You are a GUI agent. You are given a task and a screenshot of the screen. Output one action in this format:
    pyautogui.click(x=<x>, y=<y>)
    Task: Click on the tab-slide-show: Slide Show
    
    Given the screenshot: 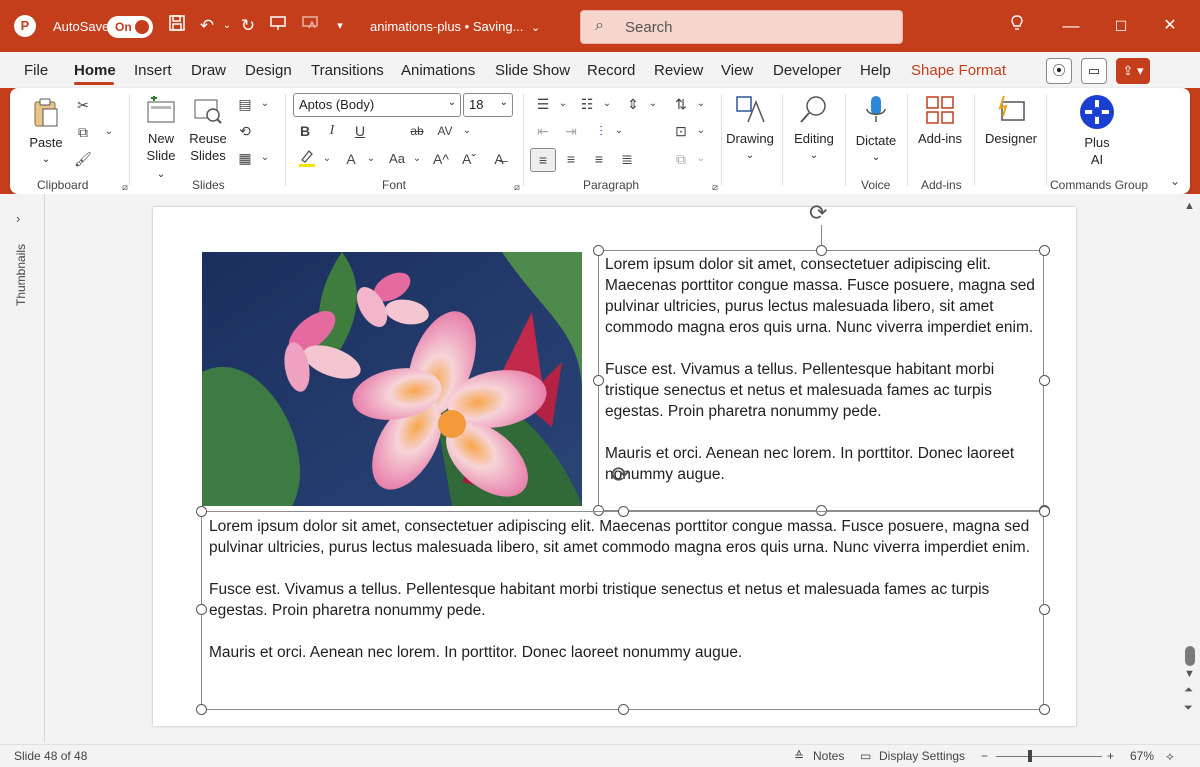 What is the action you would take?
    pyautogui.click(x=532, y=70)
    